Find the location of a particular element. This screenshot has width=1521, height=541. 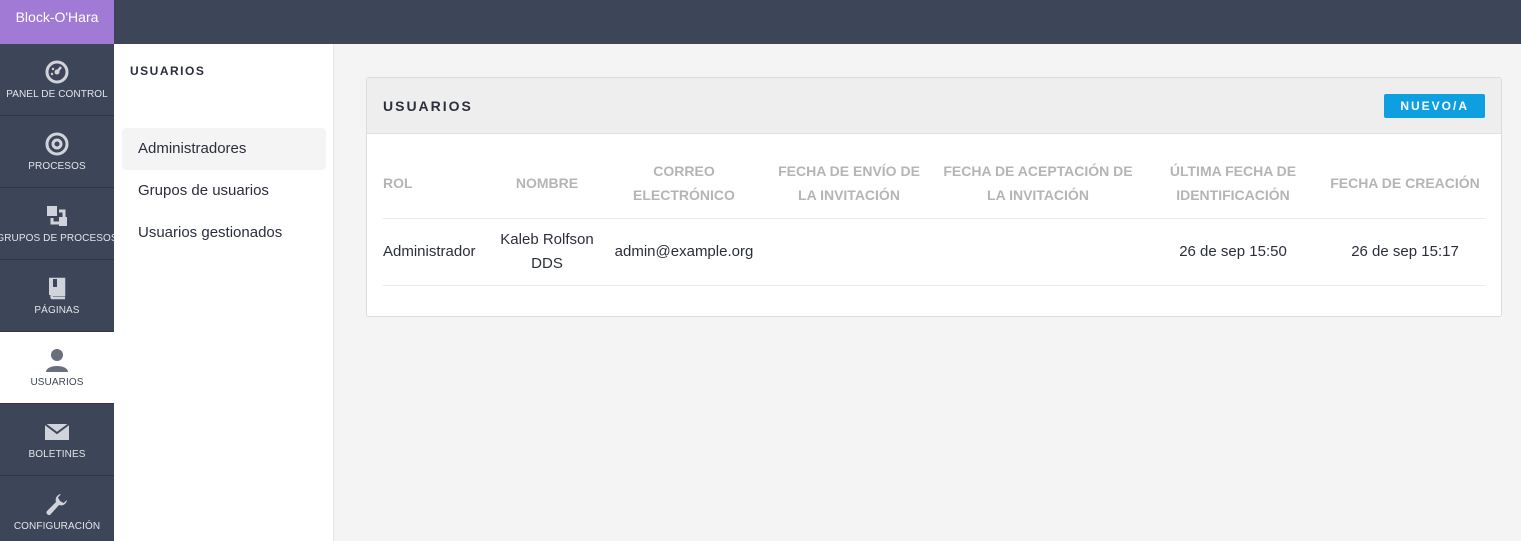

user-icon is located at coordinates (57, 360).